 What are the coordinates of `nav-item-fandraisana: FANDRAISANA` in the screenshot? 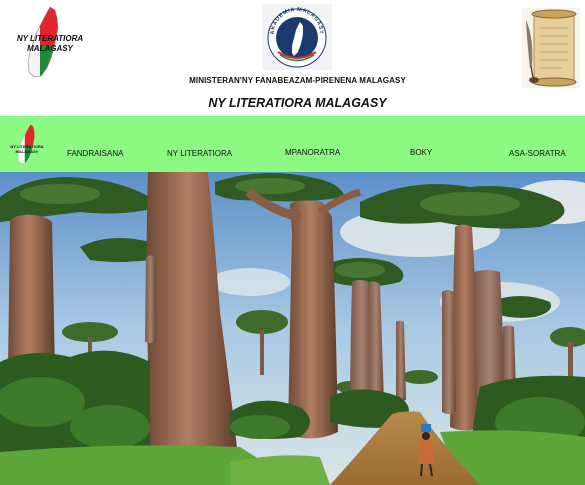 It's located at (95, 153).